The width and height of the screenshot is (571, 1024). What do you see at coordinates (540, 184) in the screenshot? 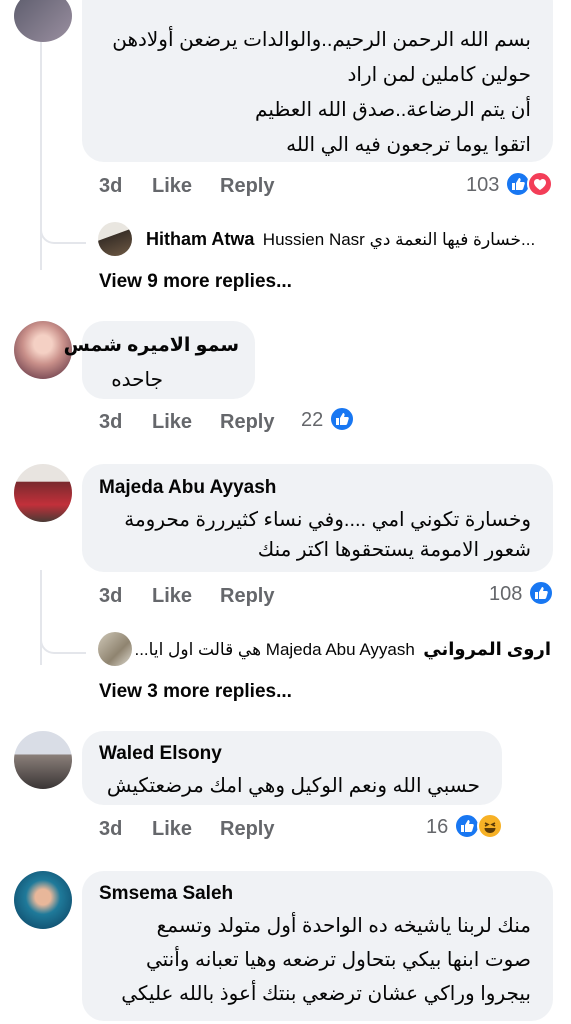
I see `love-reaction-icon` at bounding box center [540, 184].